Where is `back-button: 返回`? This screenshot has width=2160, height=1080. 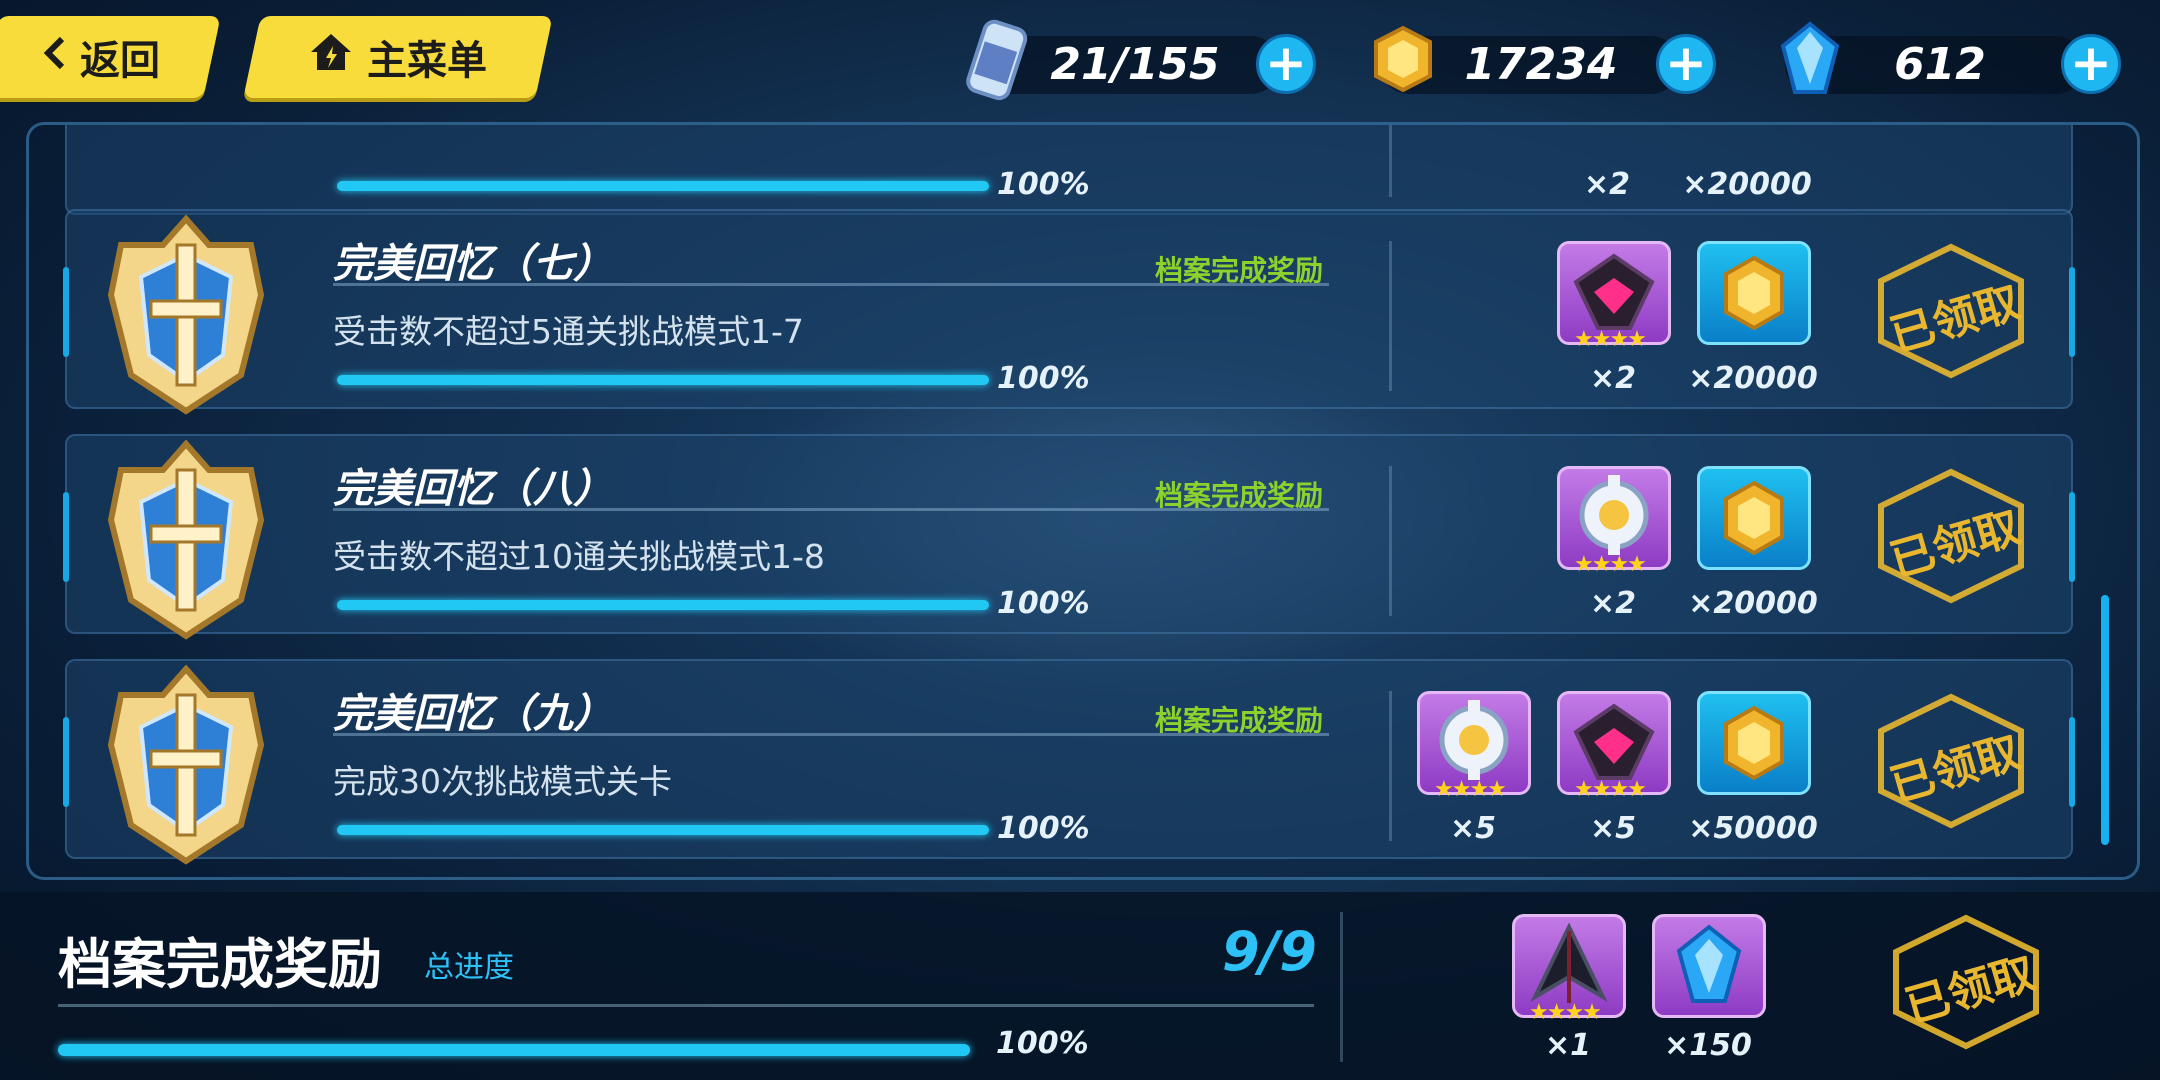
back-button: 返回 is located at coordinates (110, 57).